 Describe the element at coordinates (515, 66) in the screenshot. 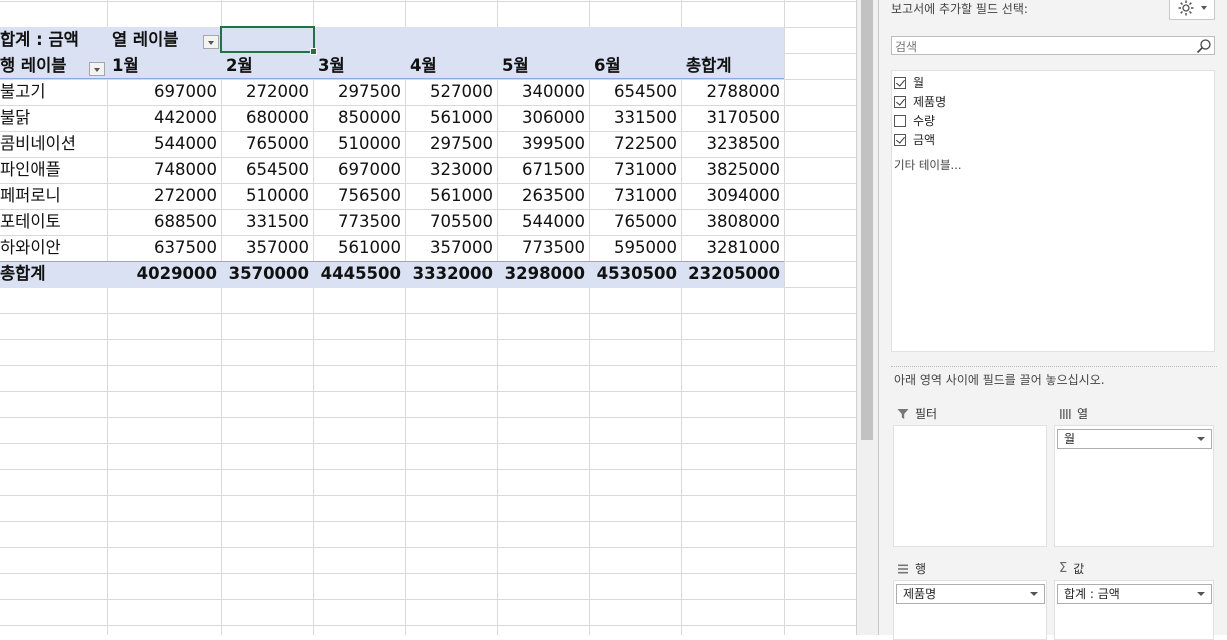

I see `pivot-column-header: 5월` at that location.